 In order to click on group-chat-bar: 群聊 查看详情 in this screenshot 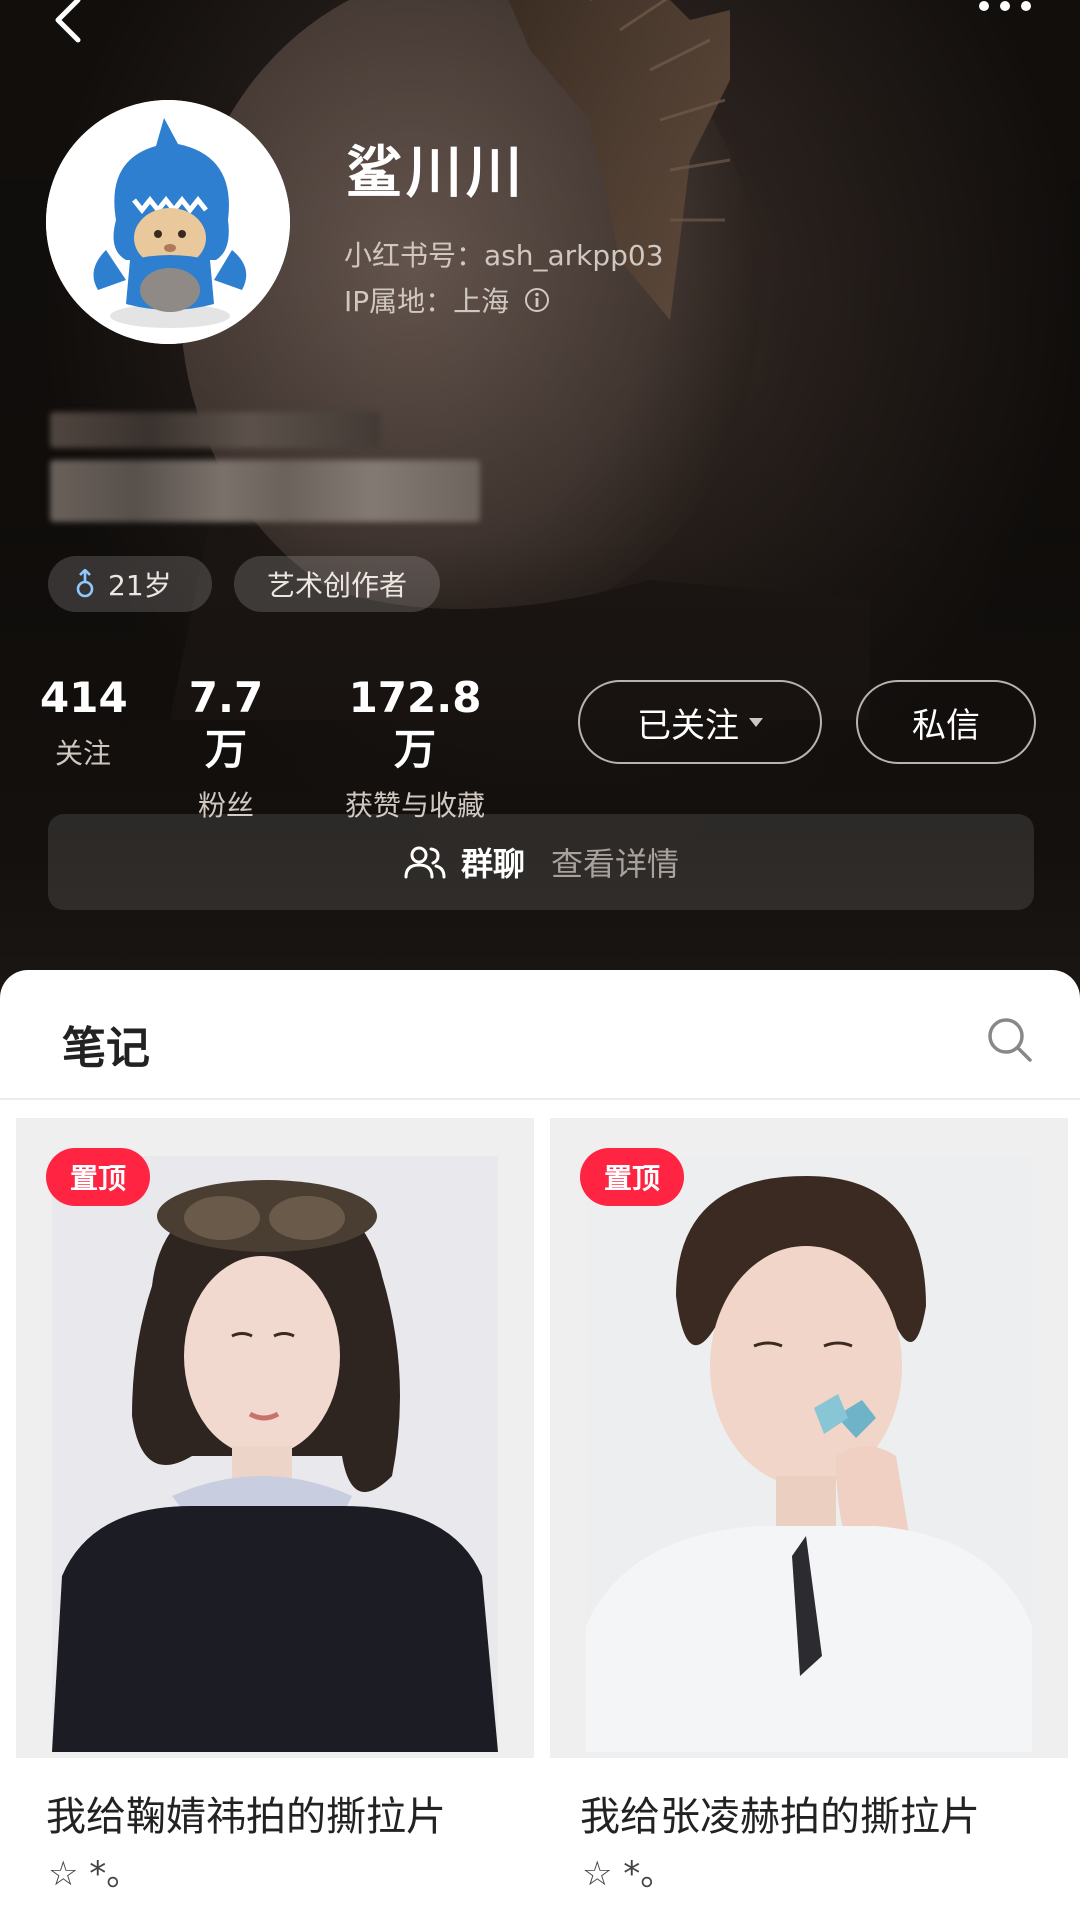, I will do `click(541, 862)`.